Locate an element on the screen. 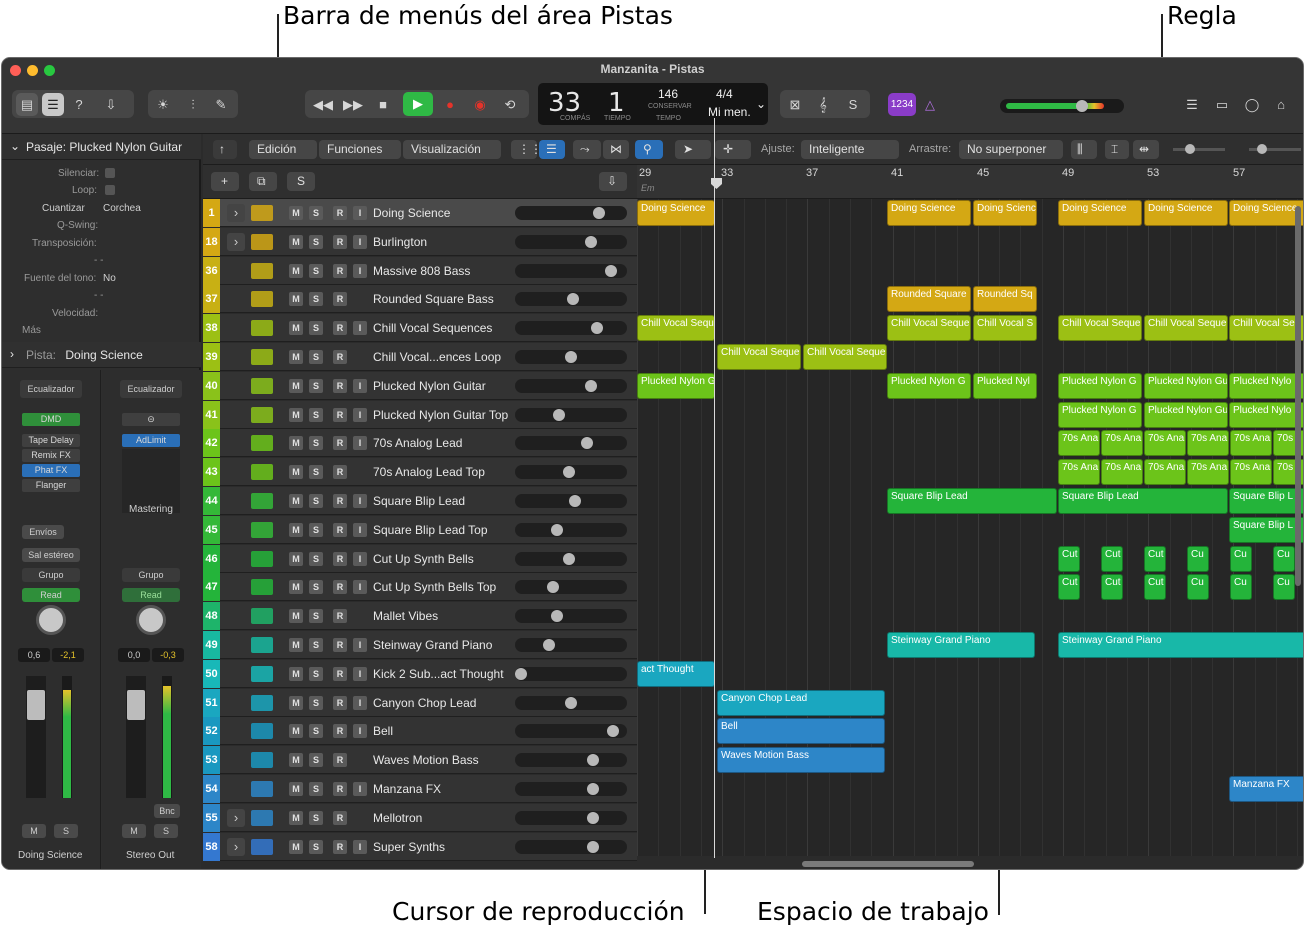  horizontal-zoom-slider is located at coordinates (1275, 149).